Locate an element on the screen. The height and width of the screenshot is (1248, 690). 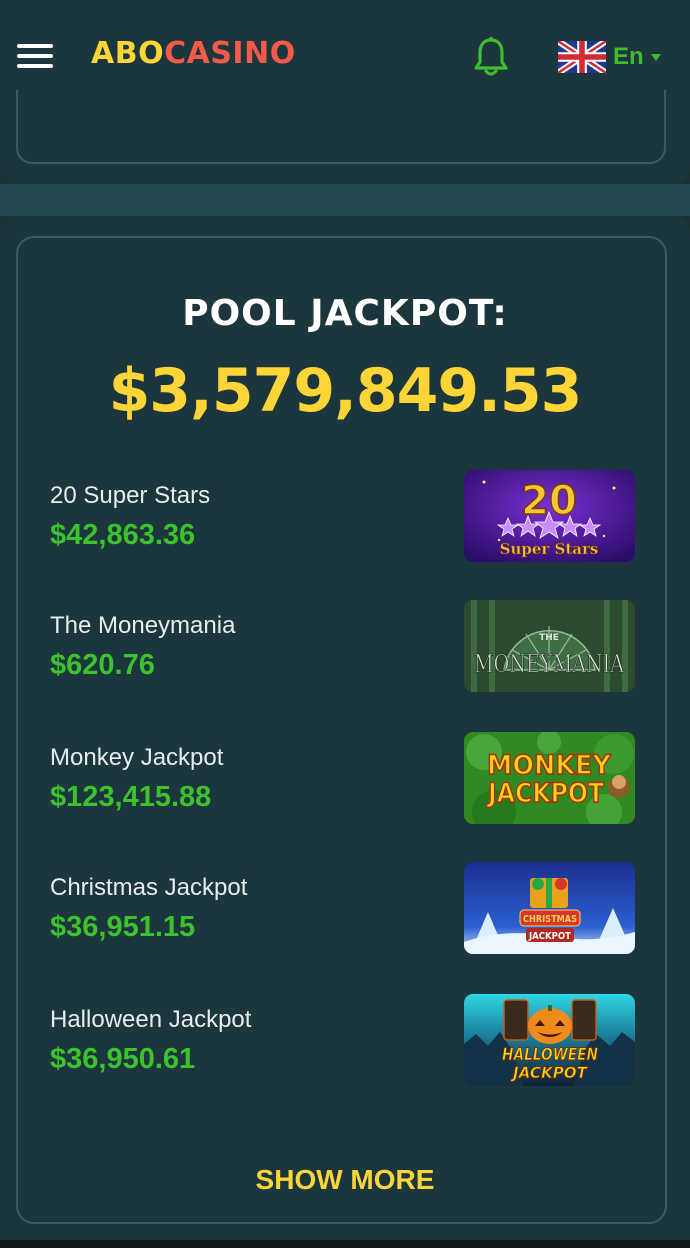
game-thumbnail-20-super-stars: 20 Super Stars is located at coordinates (549, 516).